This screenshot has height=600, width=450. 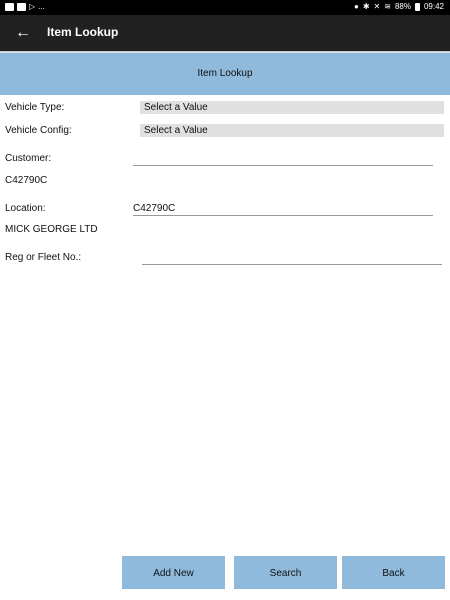 What do you see at coordinates (387, 6) in the screenshot?
I see `wifi-icon: ≋` at bounding box center [387, 6].